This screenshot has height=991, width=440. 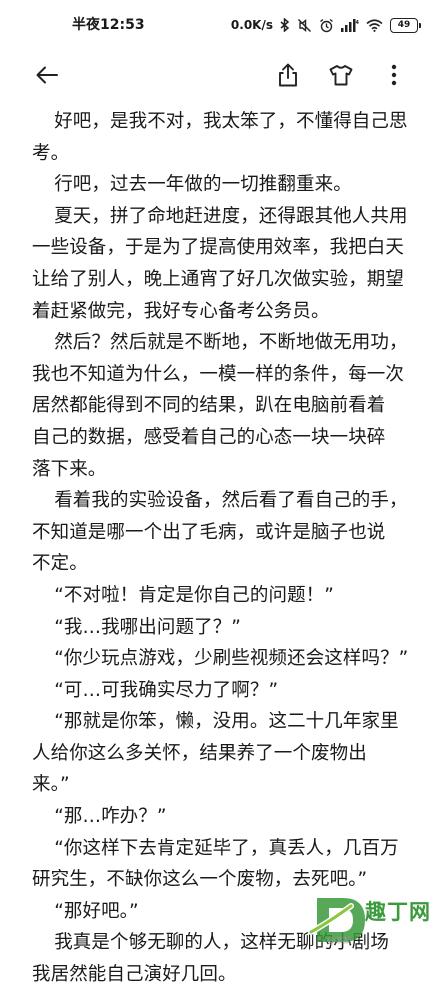 I want to click on status-icons: 0.0K/s 4G 49, so click(x=325, y=25).